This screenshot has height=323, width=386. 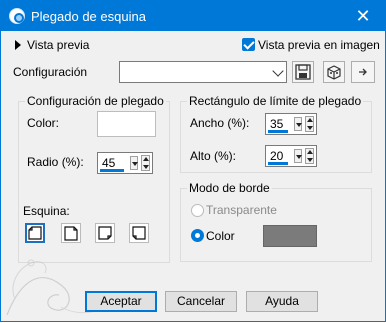 What do you see at coordinates (203, 72) in the screenshot?
I see `config-select` at bounding box center [203, 72].